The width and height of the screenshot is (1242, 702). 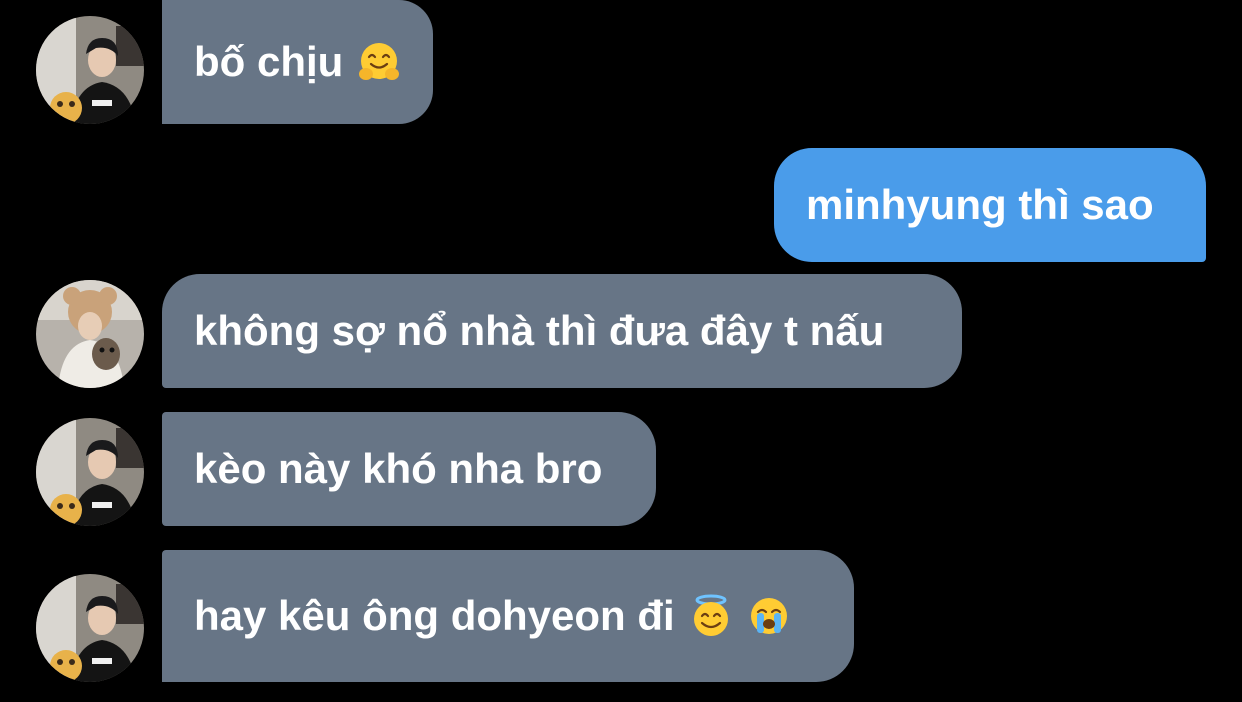 What do you see at coordinates (980, 204) in the screenshot?
I see `message-text: minhyung thì sao` at bounding box center [980, 204].